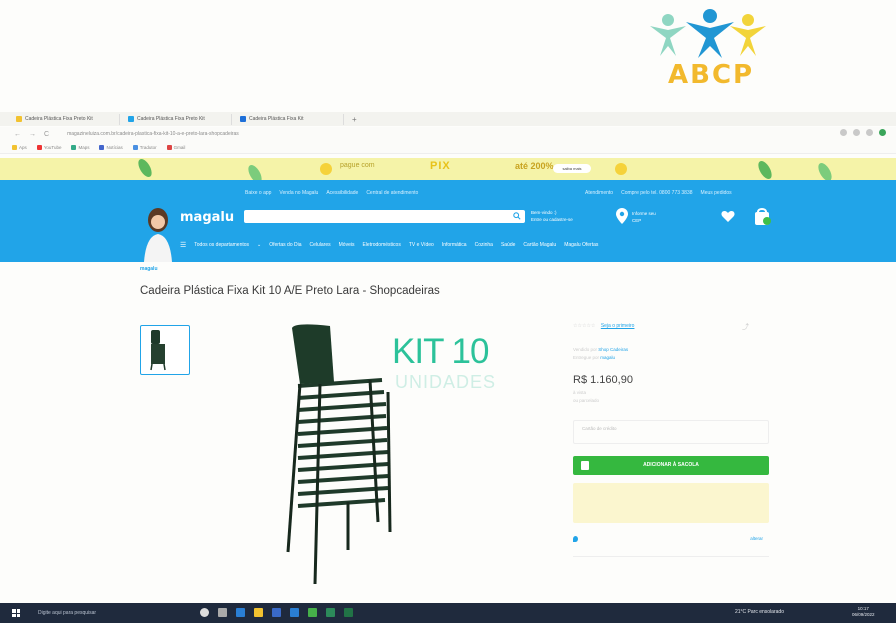 Image resolution: width=896 pixels, height=623 pixels. Describe the element at coordinates (671, 465) in the screenshot. I see `add-to-bag-button: ADICIONAR À SACOLA` at that location.